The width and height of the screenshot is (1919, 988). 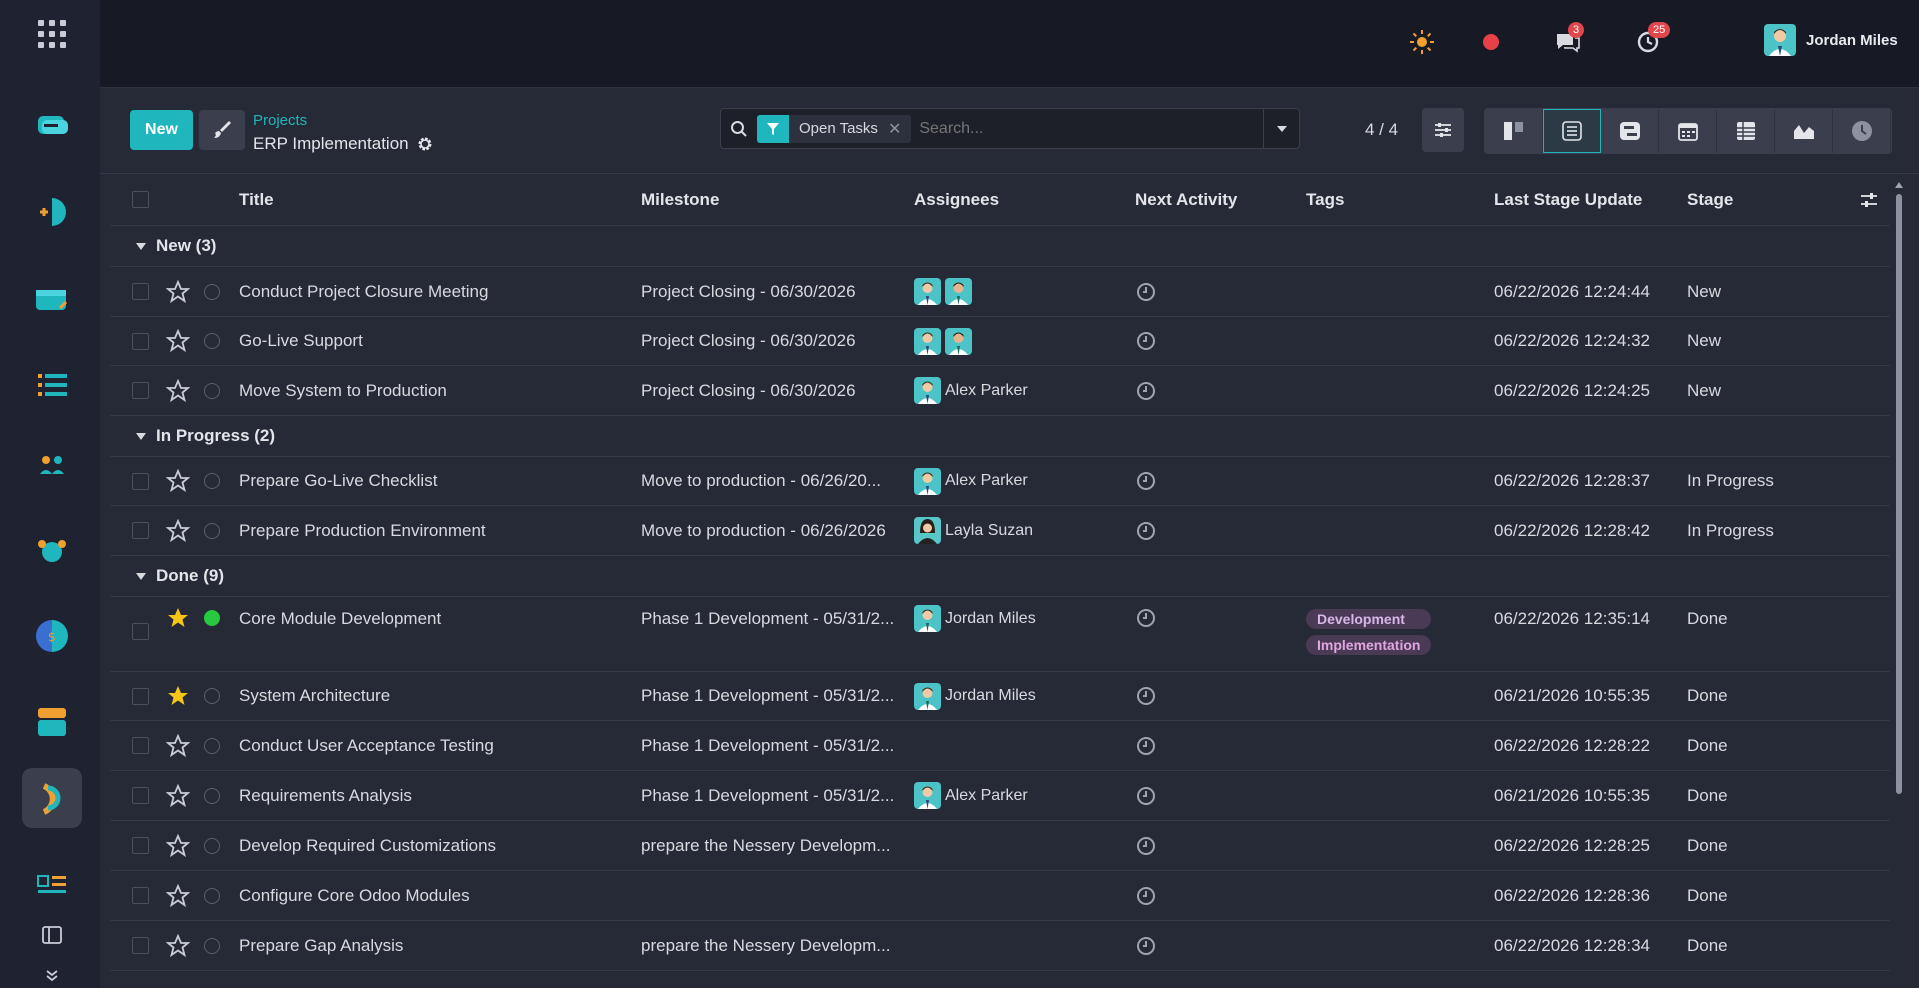 I want to click on task-title: Develop Required Customizations, so click(x=367, y=846).